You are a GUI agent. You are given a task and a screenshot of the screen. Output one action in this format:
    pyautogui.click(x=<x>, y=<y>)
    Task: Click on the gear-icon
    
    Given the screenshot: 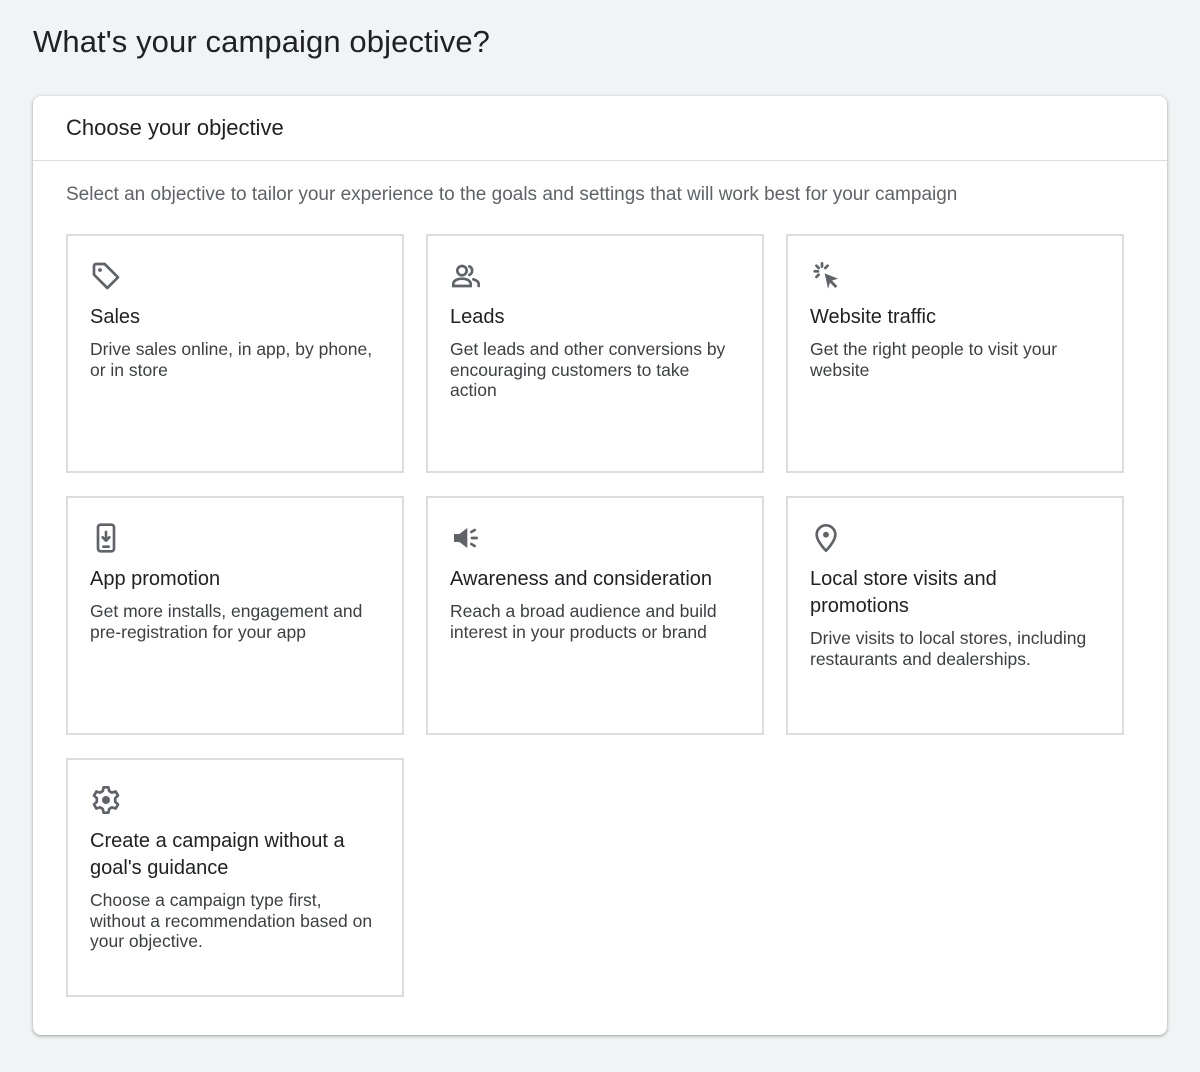 What is the action you would take?
    pyautogui.click(x=106, y=800)
    